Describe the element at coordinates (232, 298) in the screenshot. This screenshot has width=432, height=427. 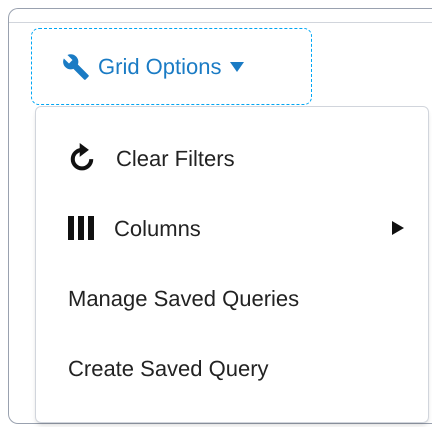
I see `menu-item: Manage Saved Queries` at that location.